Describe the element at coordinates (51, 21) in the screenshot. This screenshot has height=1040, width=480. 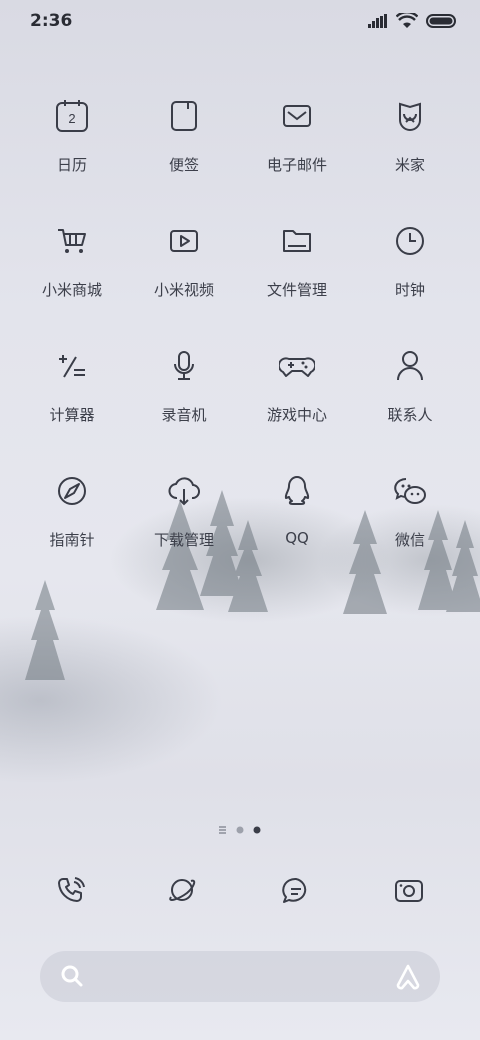
I see `status-time: 2:36` at that location.